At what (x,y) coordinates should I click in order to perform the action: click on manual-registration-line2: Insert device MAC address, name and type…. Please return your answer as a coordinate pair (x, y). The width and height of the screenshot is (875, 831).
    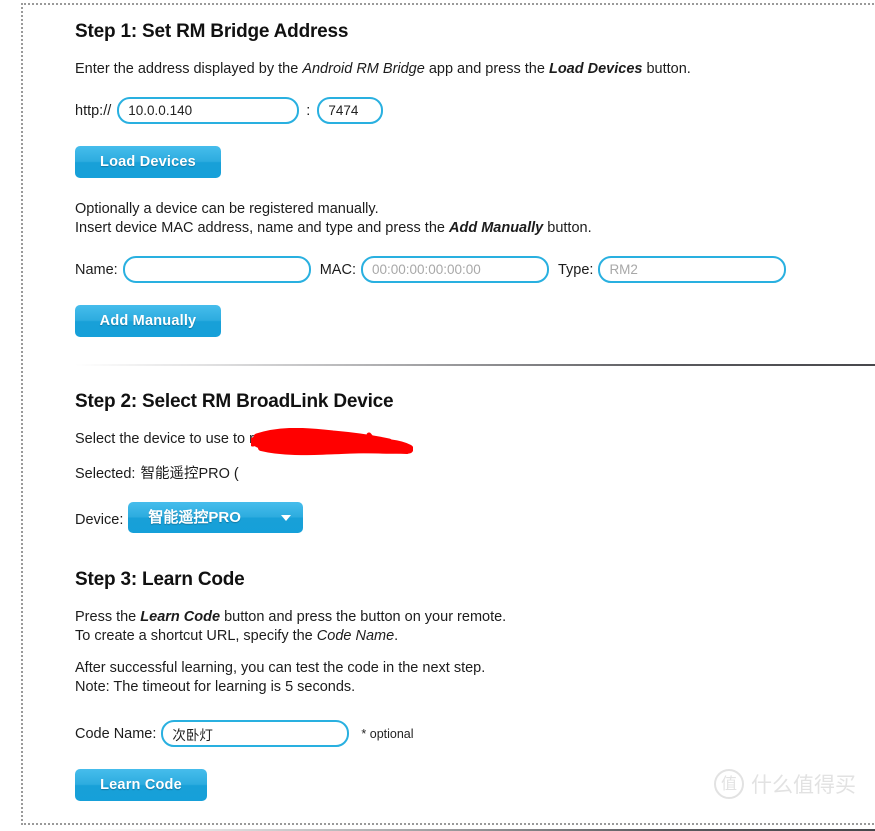
    Looking at the image, I should click on (475, 228).